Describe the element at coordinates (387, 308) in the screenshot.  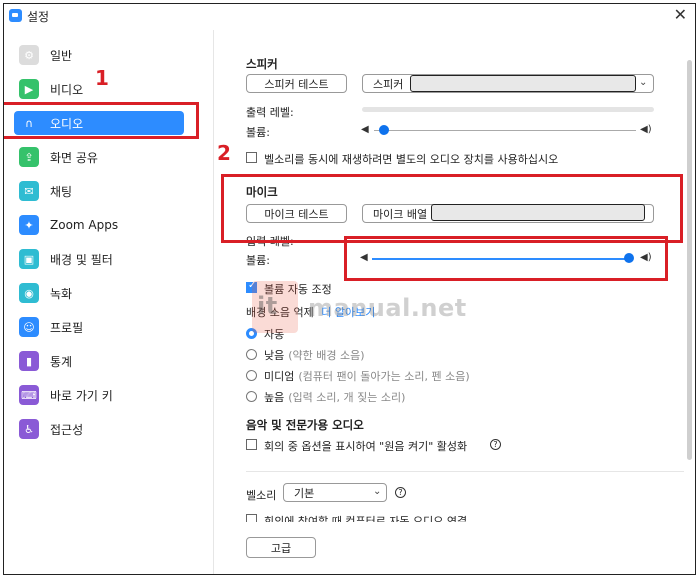
I see `watermark-text: manual.net` at that location.